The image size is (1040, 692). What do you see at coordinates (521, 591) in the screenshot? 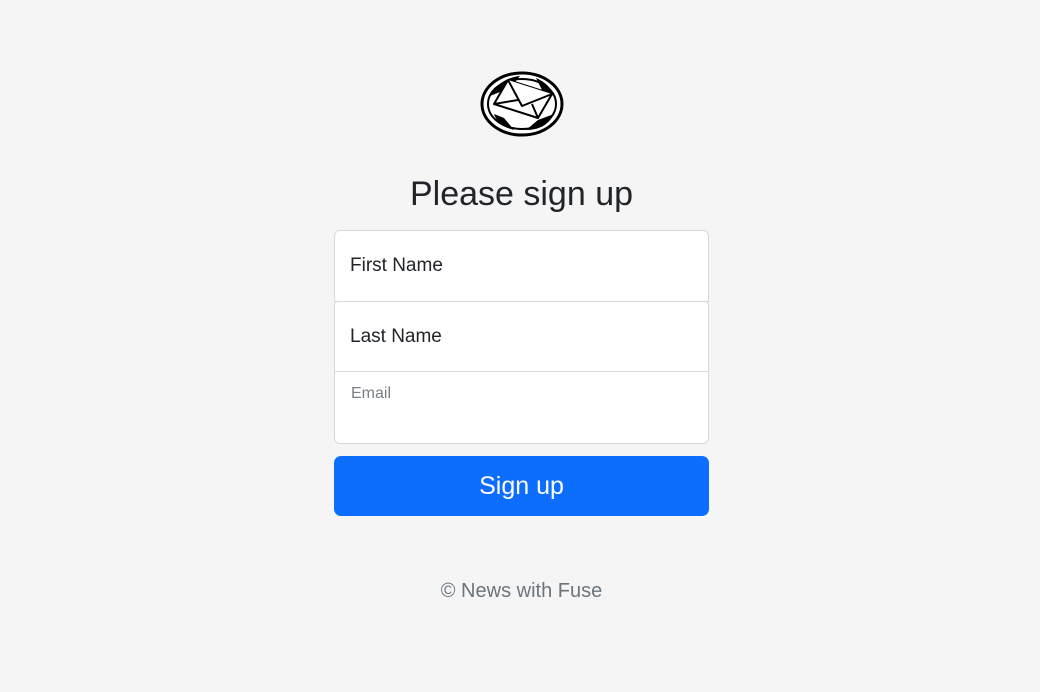
I see `footer-copyright: © News with Fuse` at bounding box center [521, 591].